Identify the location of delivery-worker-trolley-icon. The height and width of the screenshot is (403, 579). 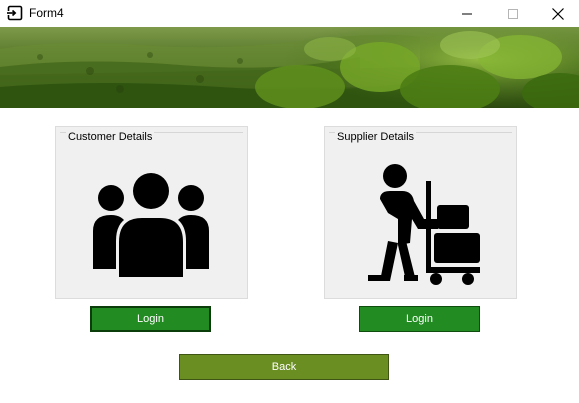
(424, 224).